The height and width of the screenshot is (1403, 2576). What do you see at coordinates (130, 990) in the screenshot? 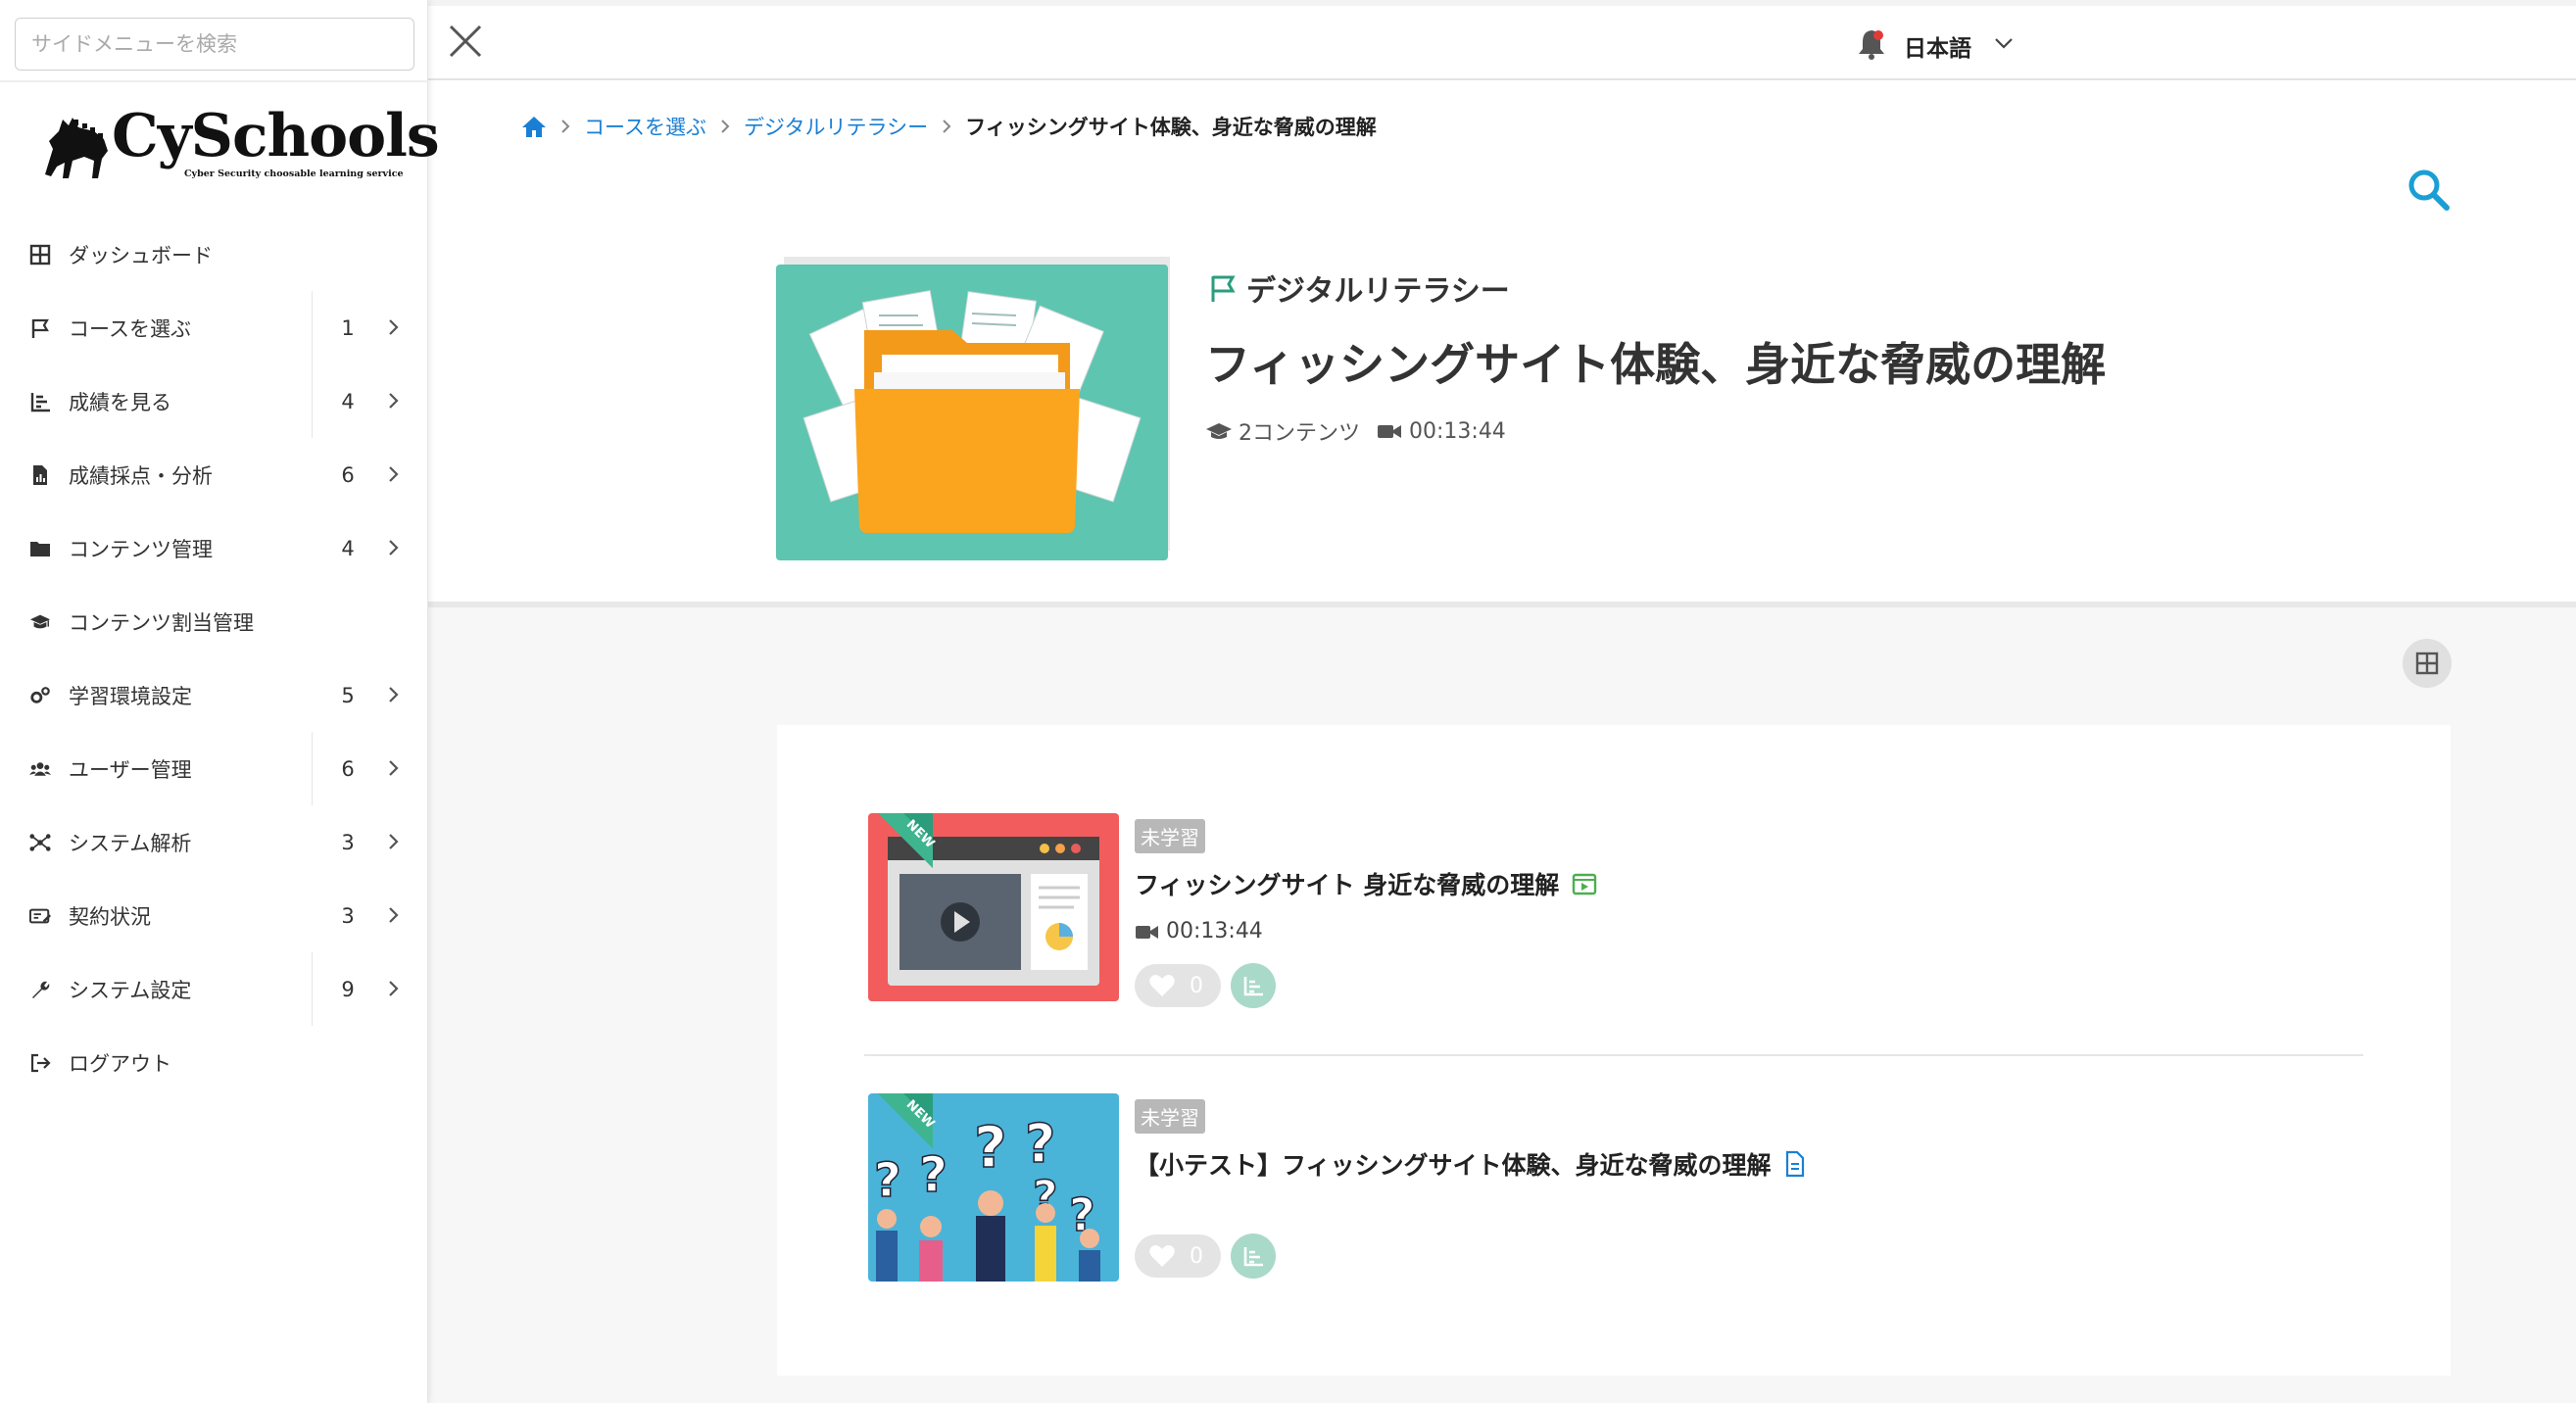
I see `sidebar-item-label: システム設定` at bounding box center [130, 990].